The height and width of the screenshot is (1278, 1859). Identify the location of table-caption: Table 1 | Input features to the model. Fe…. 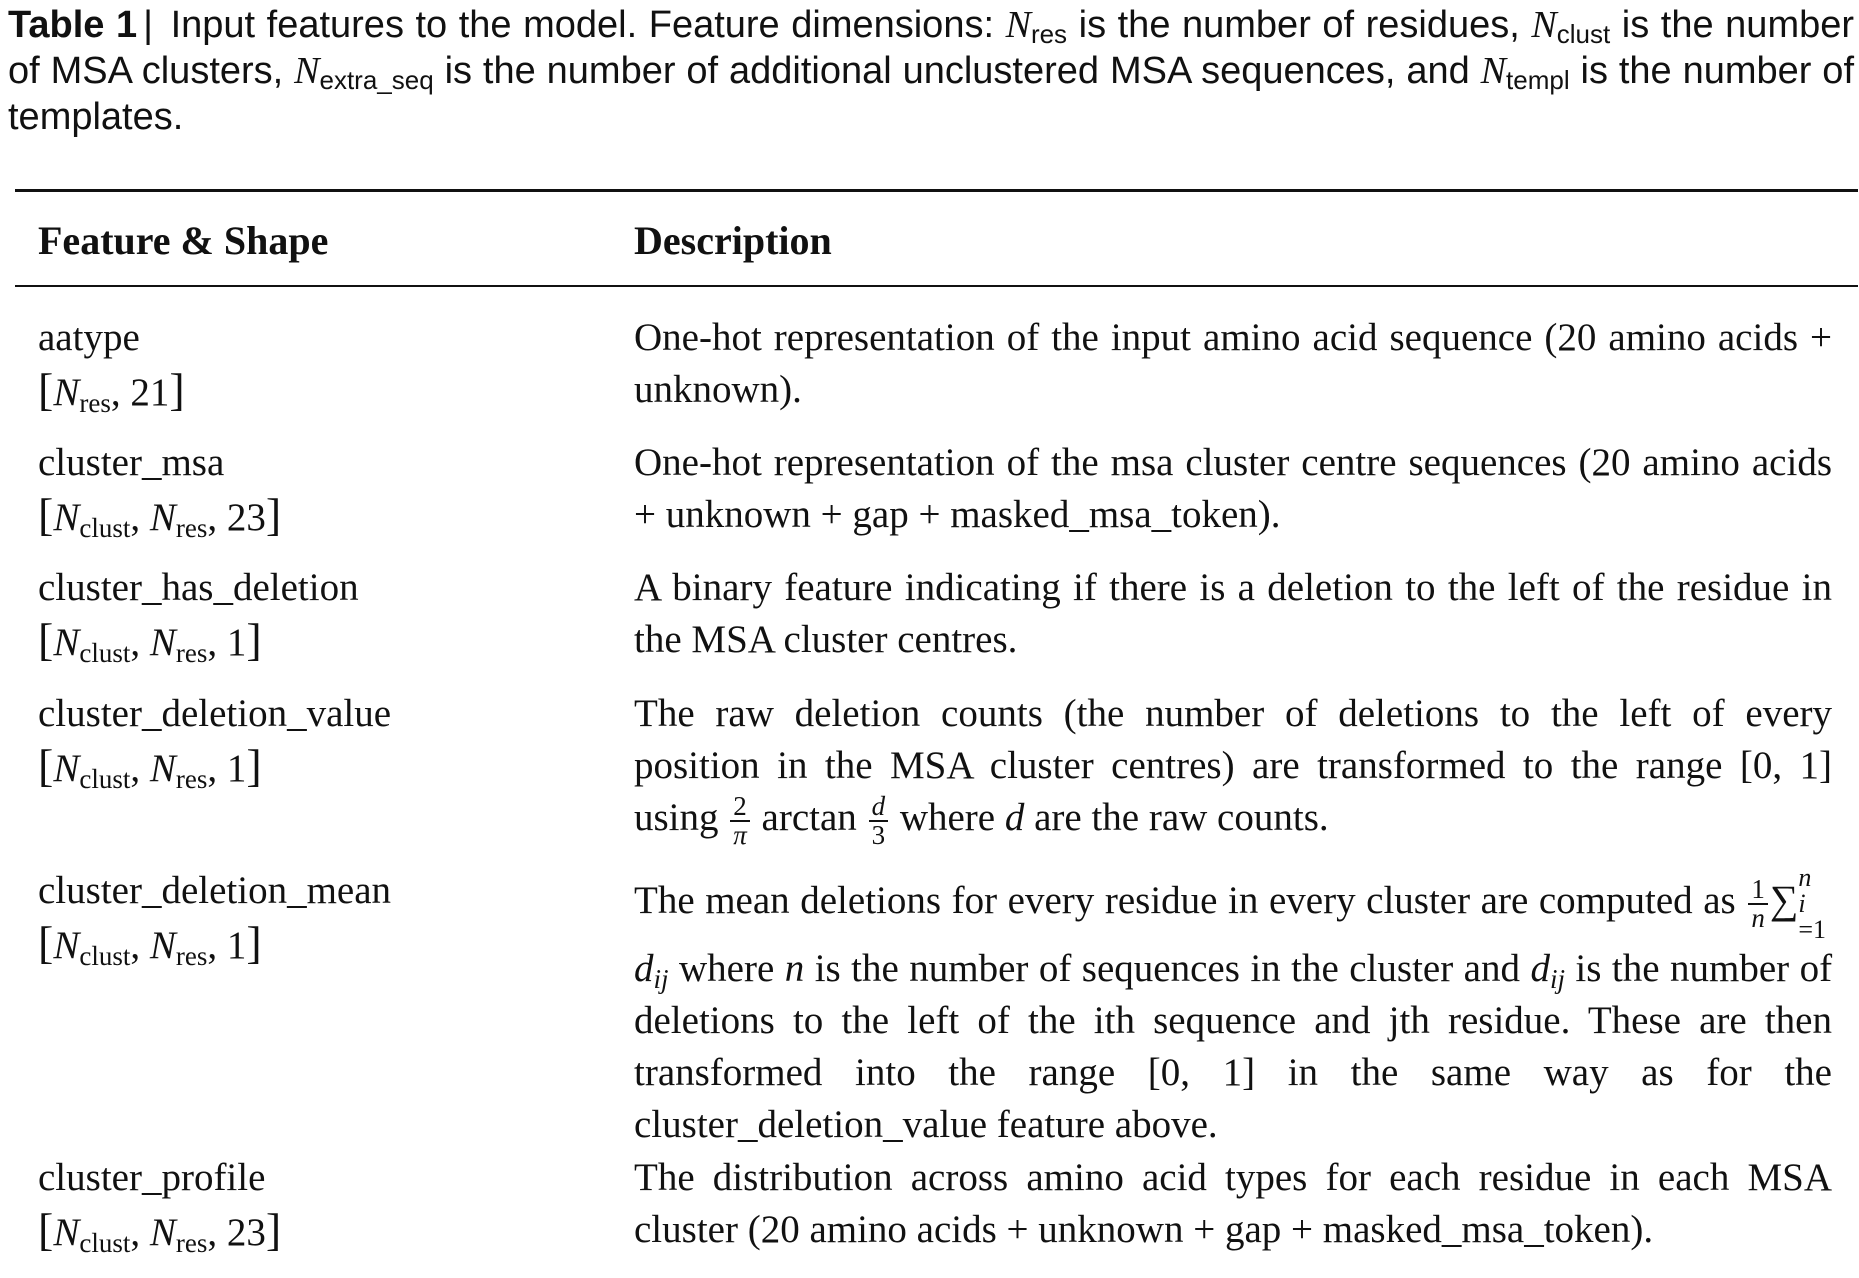
(931, 71).